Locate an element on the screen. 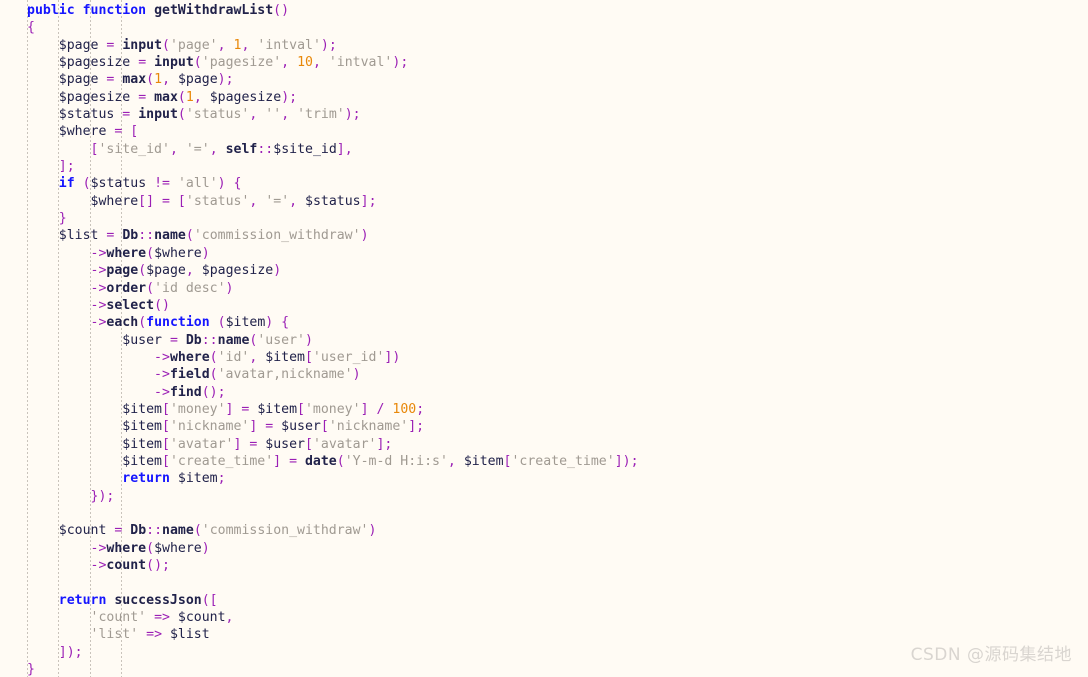 This screenshot has height=677, width=1088. code-line: 'list' => $list is located at coordinates (150, 635).